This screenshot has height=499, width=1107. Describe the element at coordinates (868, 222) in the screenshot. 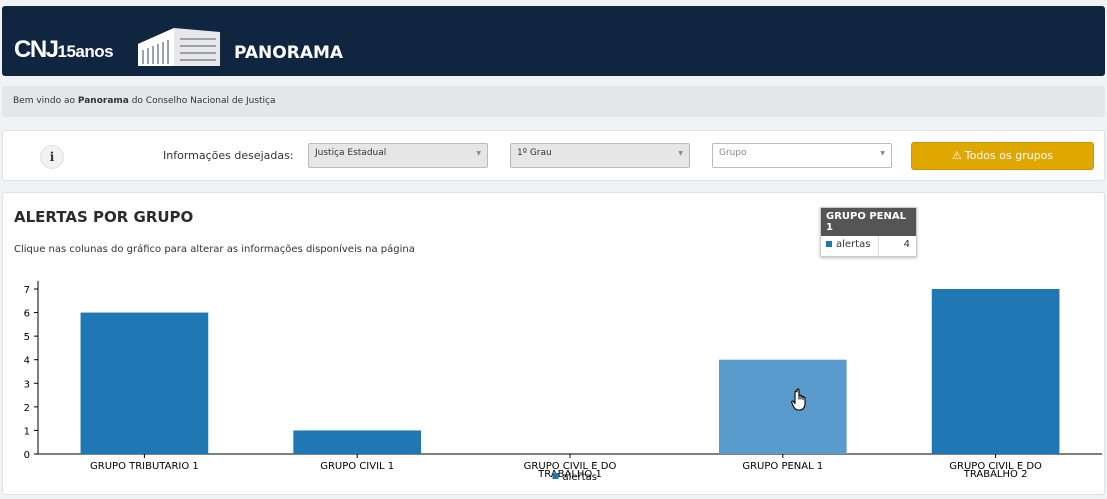

I see `tooltip-title: GRUPO PENAL 1` at that location.